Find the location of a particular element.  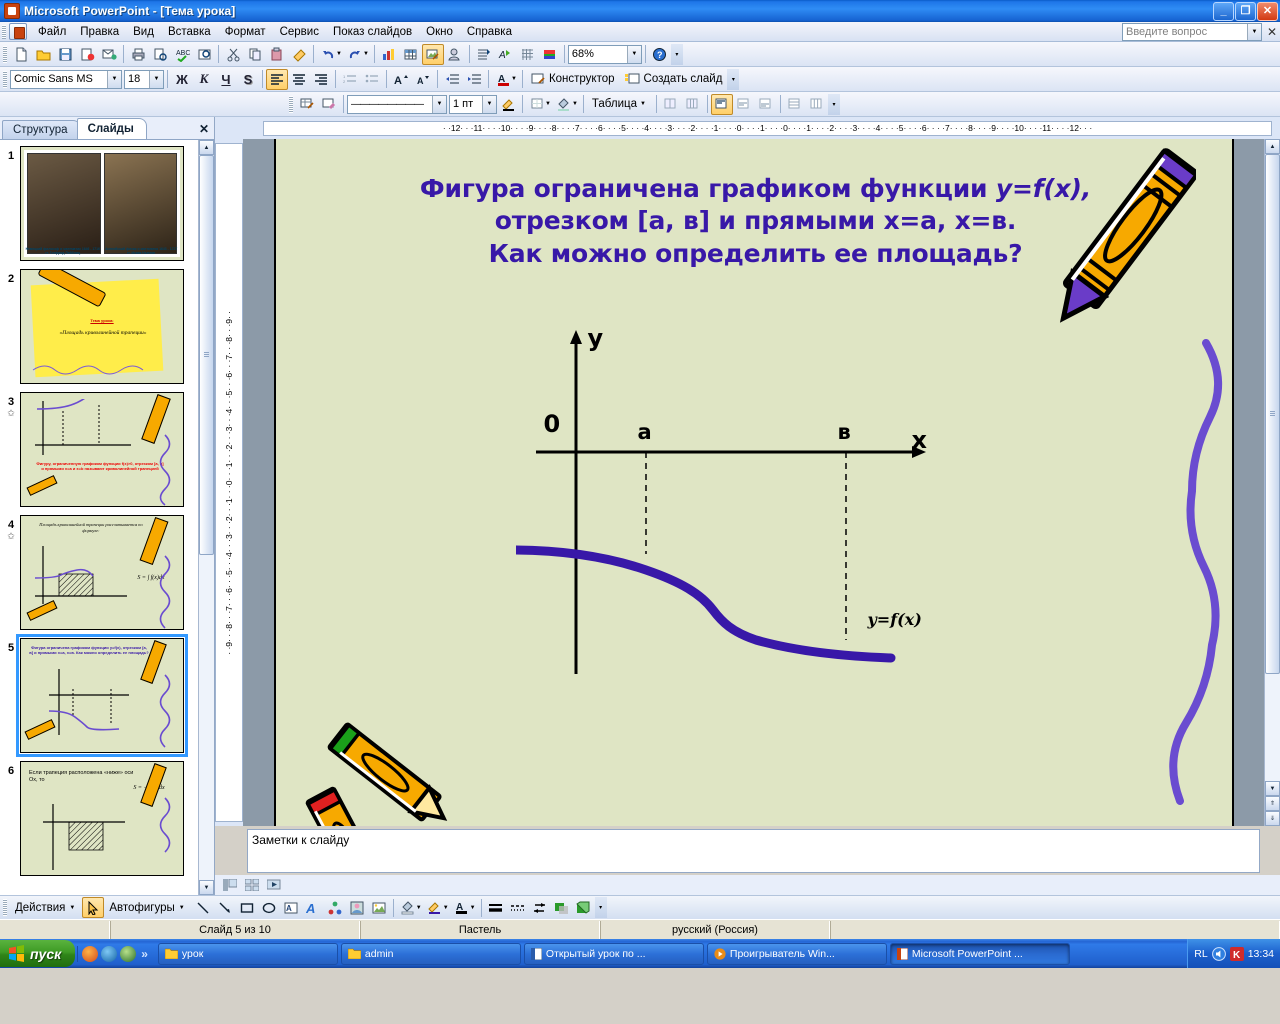

start-button: пуск is located at coordinates (38, 953).